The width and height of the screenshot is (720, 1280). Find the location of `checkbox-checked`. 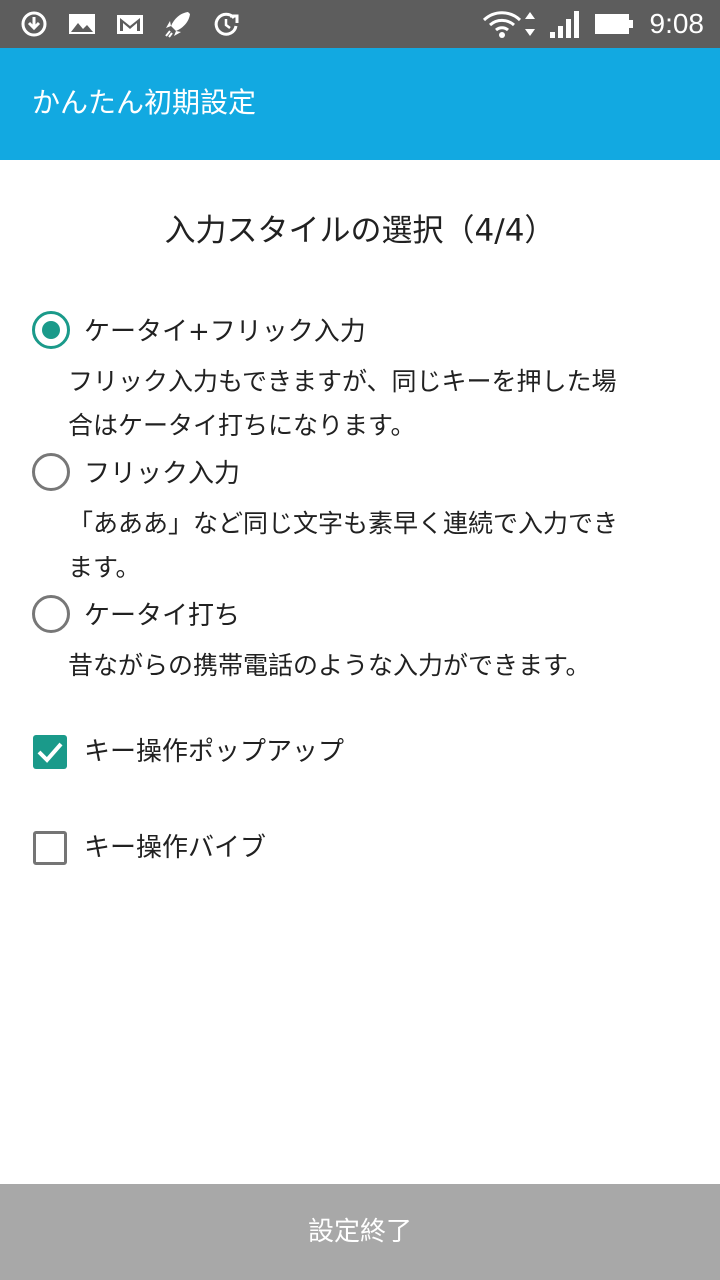

checkbox-checked is located at coordinates (50, 752).